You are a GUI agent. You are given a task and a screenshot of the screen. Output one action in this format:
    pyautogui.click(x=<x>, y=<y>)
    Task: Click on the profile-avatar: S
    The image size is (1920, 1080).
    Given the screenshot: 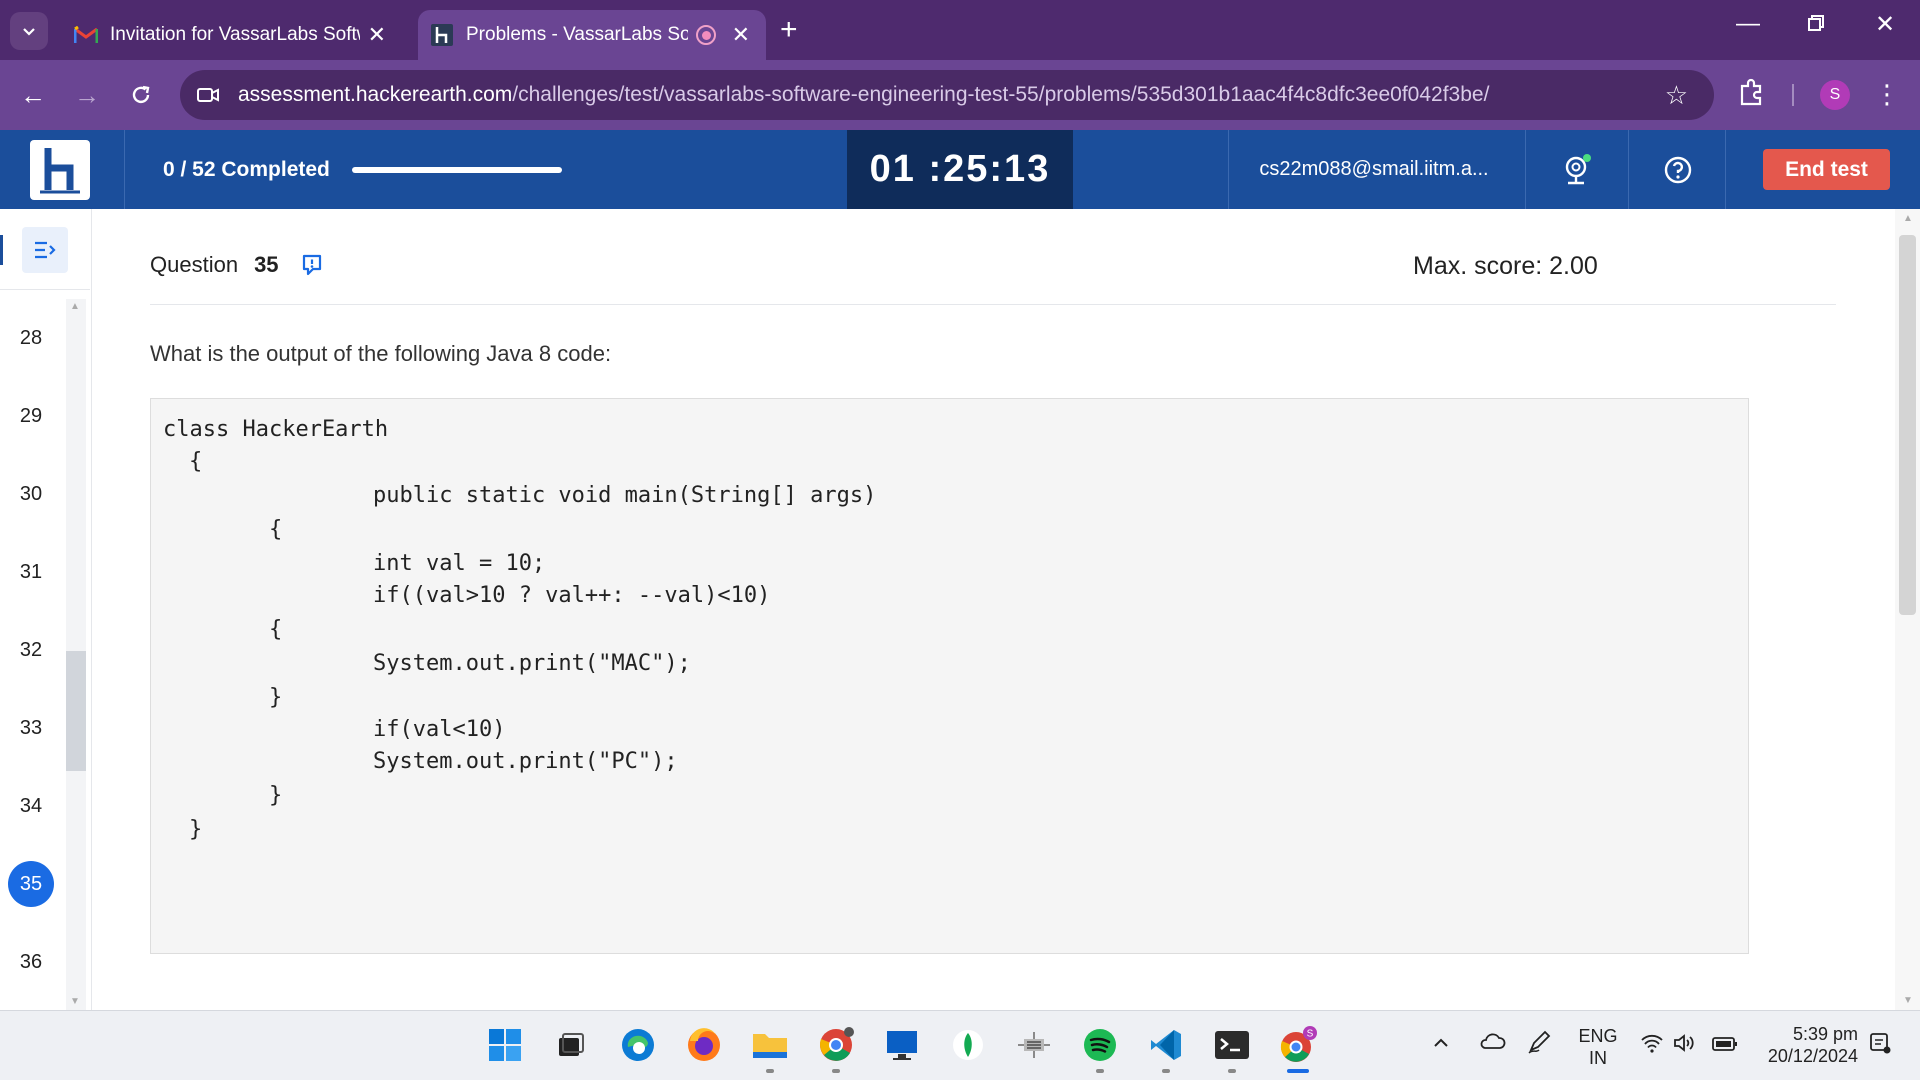 What is the action you would take?
    pyautogui.click(x=1835, y=95)
    